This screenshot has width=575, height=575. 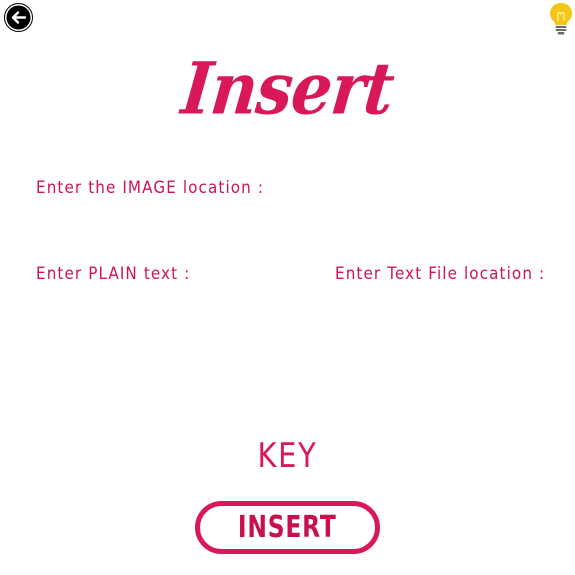 I want to click on image-location-input, so click(x=286, y=215).